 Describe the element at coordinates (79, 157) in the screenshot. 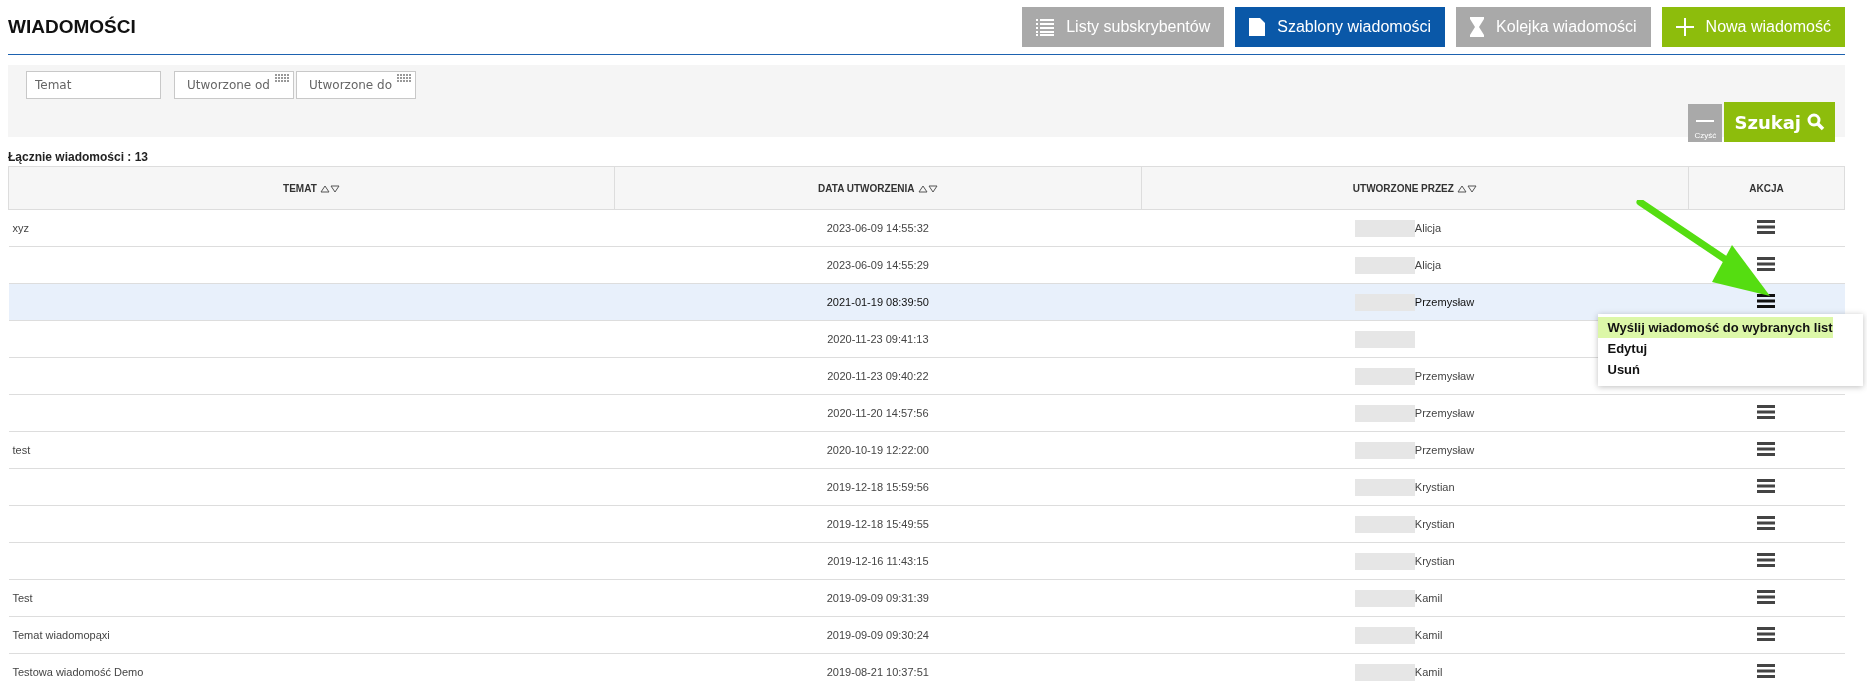

I see `total-count: Łącznie wiadomości : 13` at that location.